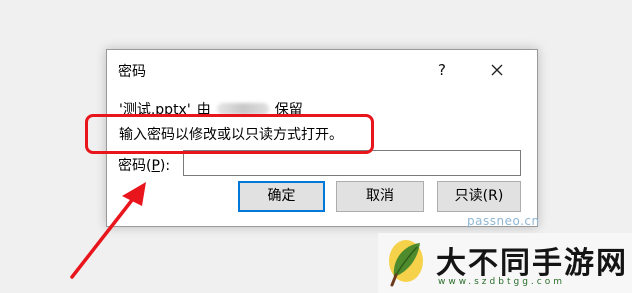 Image resolution: width=632 pixels, height=293 pixels. What do you see at coordinates (155, 166) in the screenshot?
I see `password-label-accesskey: P` at bounding box center [155, 166].